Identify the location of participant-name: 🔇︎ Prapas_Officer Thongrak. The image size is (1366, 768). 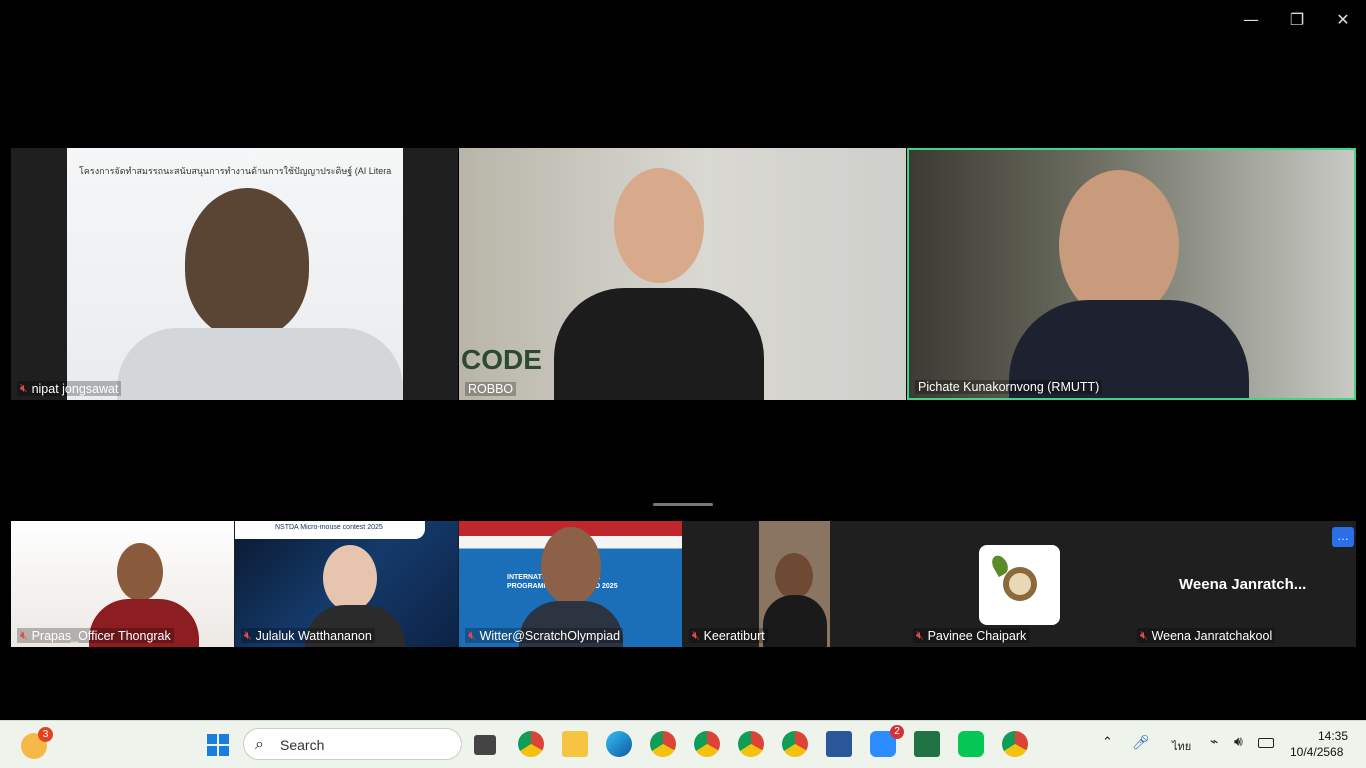
(95, 635).